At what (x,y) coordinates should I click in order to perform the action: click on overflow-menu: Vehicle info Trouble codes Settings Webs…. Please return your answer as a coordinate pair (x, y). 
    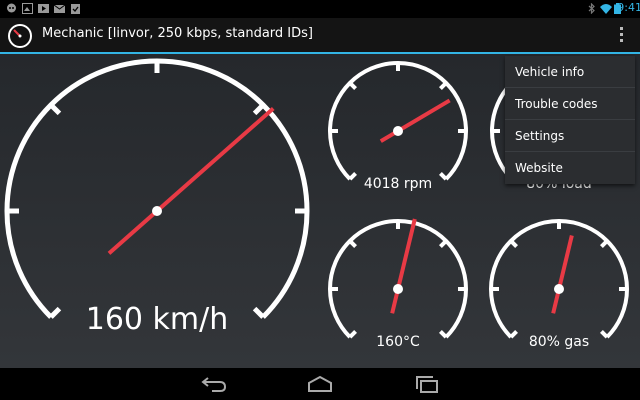
    Looking at the image, I should click on (570, 120).